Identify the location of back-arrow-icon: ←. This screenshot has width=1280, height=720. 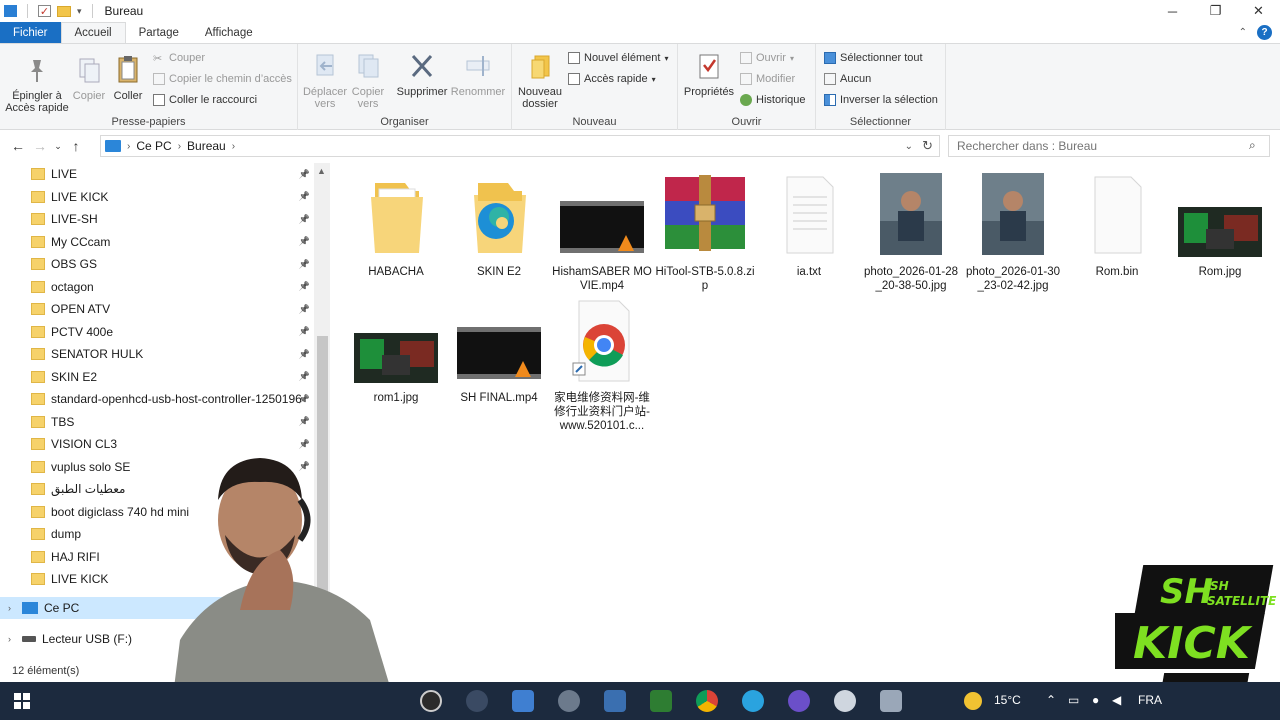
(18, 146).